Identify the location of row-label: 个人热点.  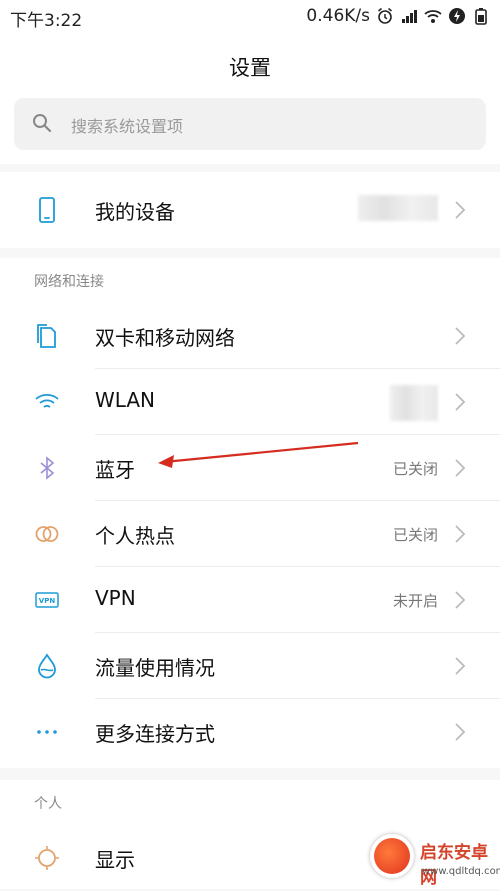
(135, 536).